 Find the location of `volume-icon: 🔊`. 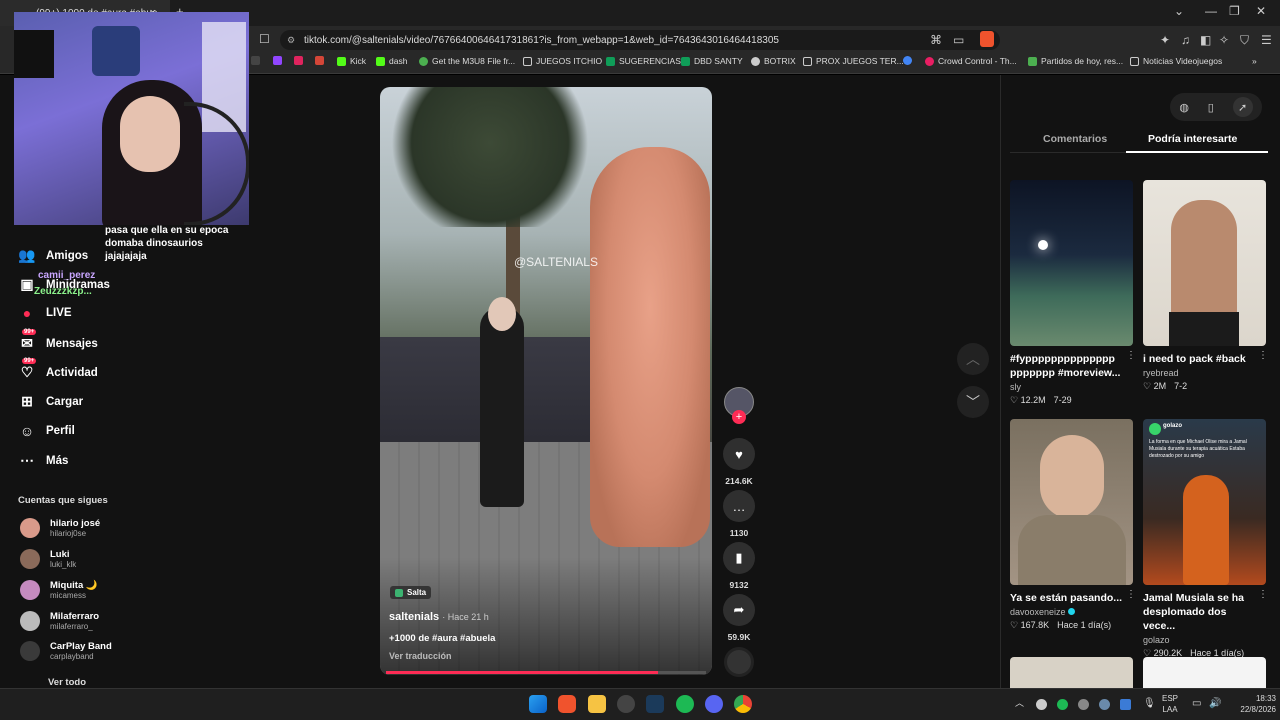

volume-icon: 🔊 is located at coordinates (1215, 703).